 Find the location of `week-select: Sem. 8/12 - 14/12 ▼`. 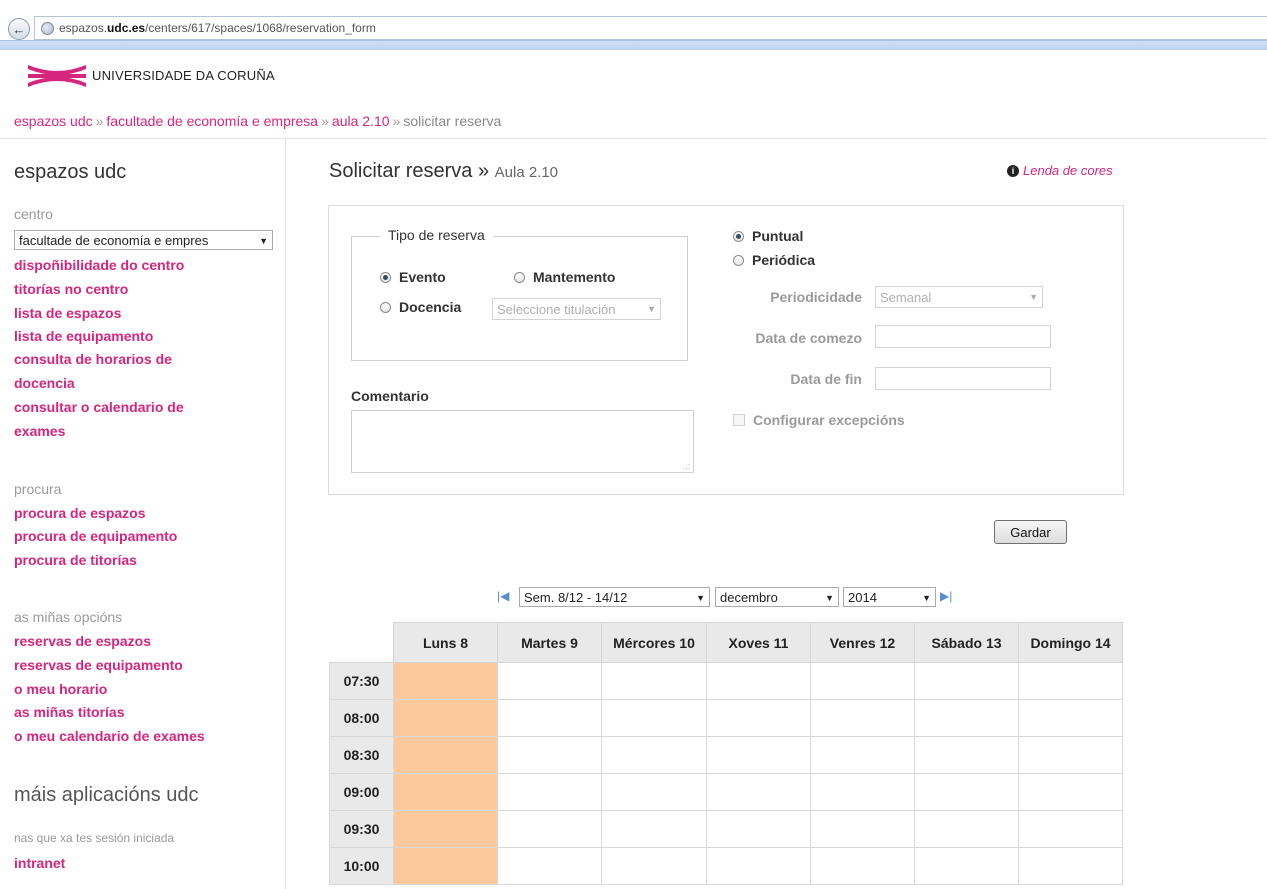

week-select: Sem. 8/12 - 14/12 ▼ is located at coordinates (614, 597).